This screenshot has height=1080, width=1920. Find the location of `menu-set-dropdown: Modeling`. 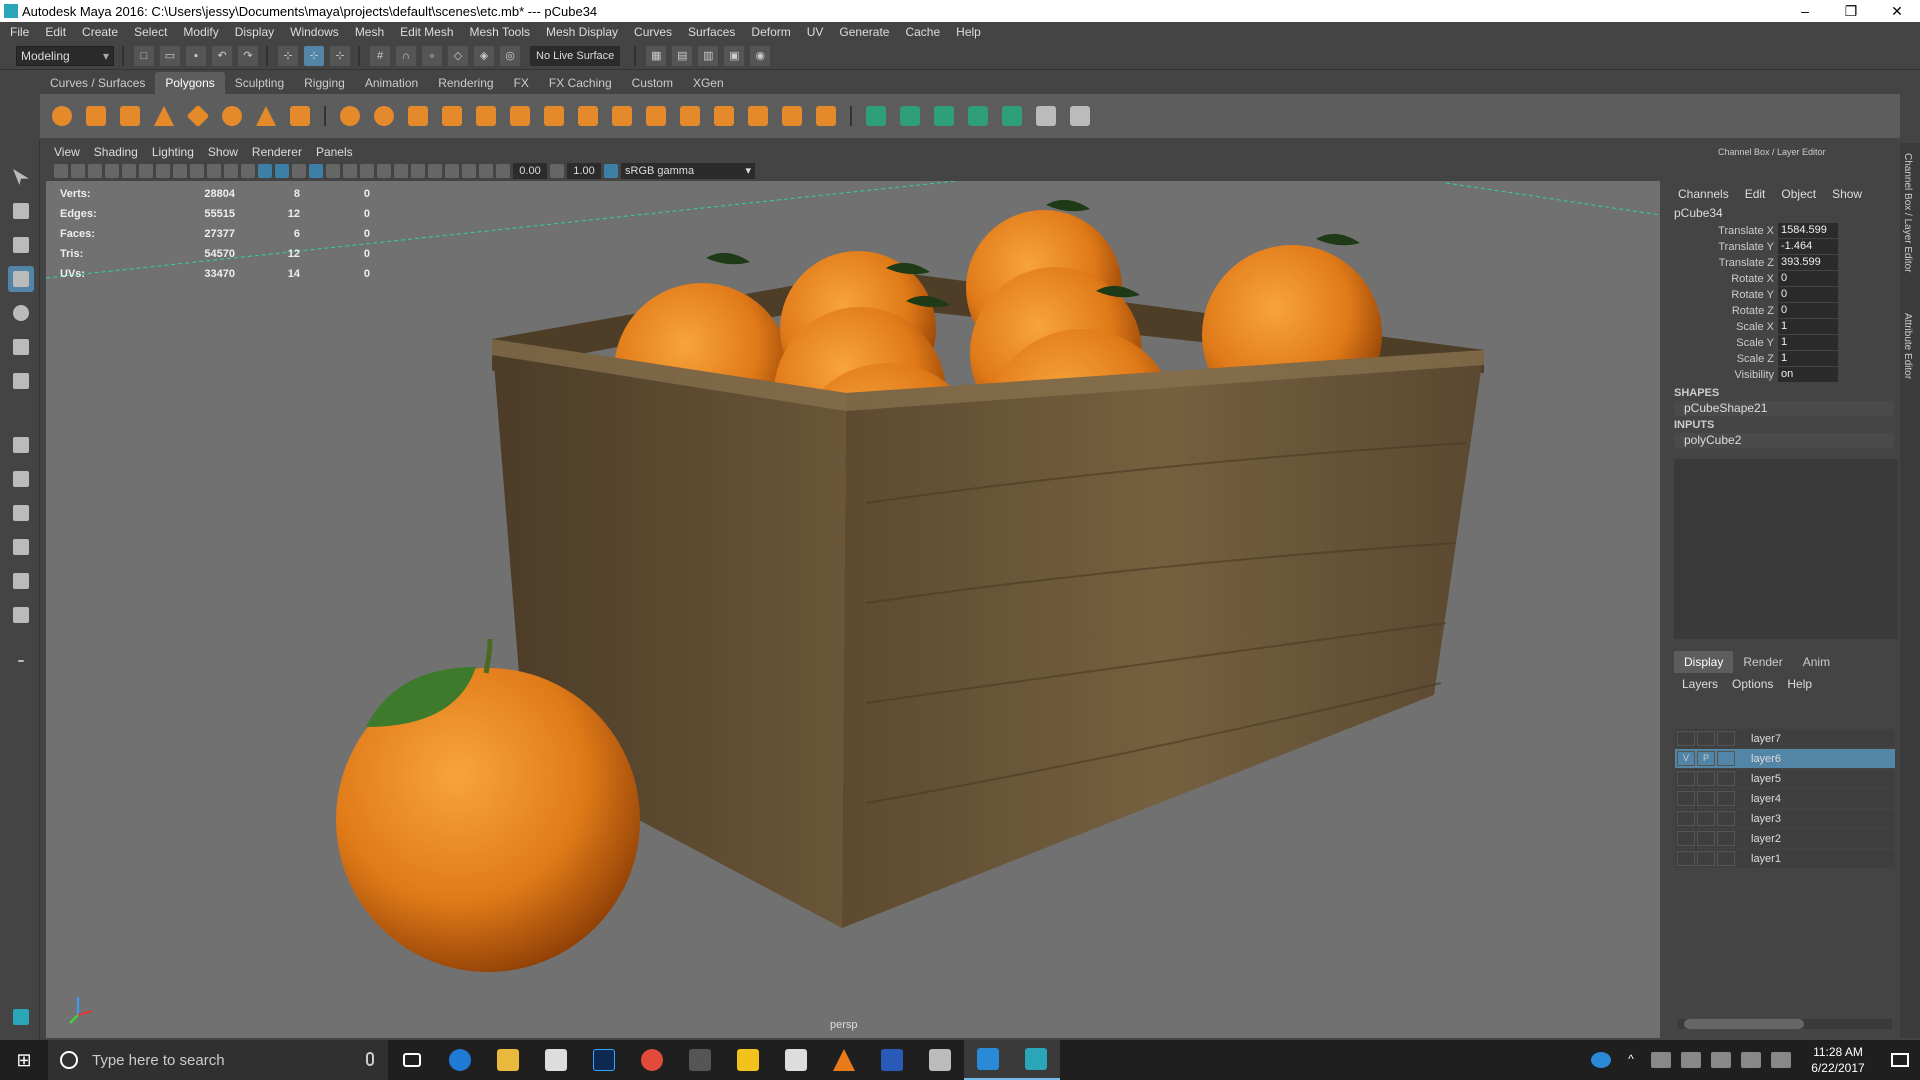

menu-set-dropdown: Modeling is located at coordinates (65, 55).